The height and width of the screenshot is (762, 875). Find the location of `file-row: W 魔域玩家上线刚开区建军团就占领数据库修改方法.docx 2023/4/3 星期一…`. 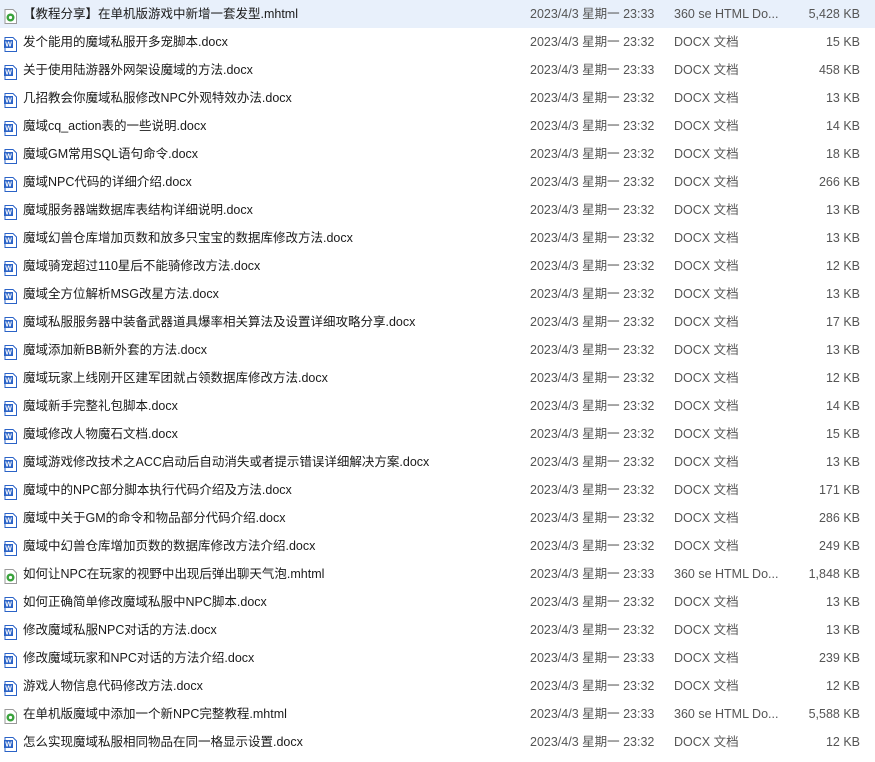

file-row: W 魔域玩家上线刚开区建军团就占领数据库修改方法.docx 2023/4/3 星期一… is located at coordinates (437, 378).